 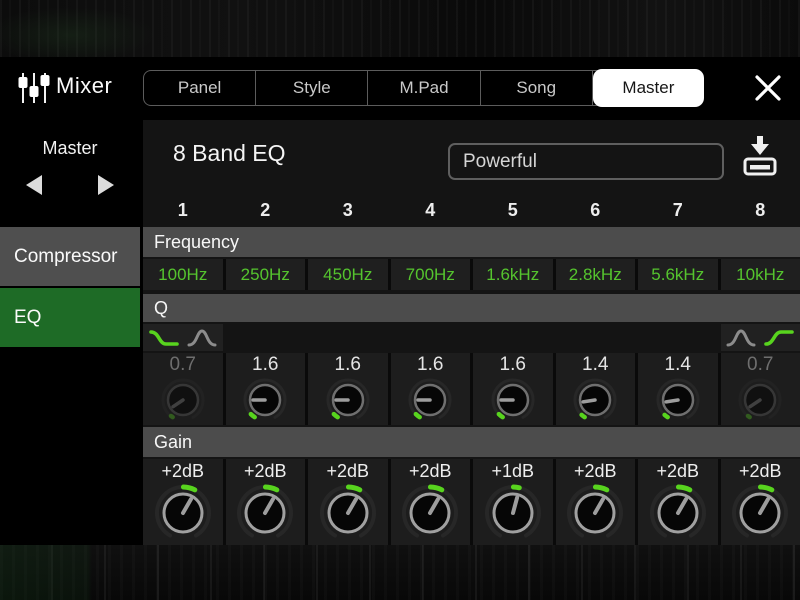 I want to click on q-row-label: Q, so click(x=161, y=307).